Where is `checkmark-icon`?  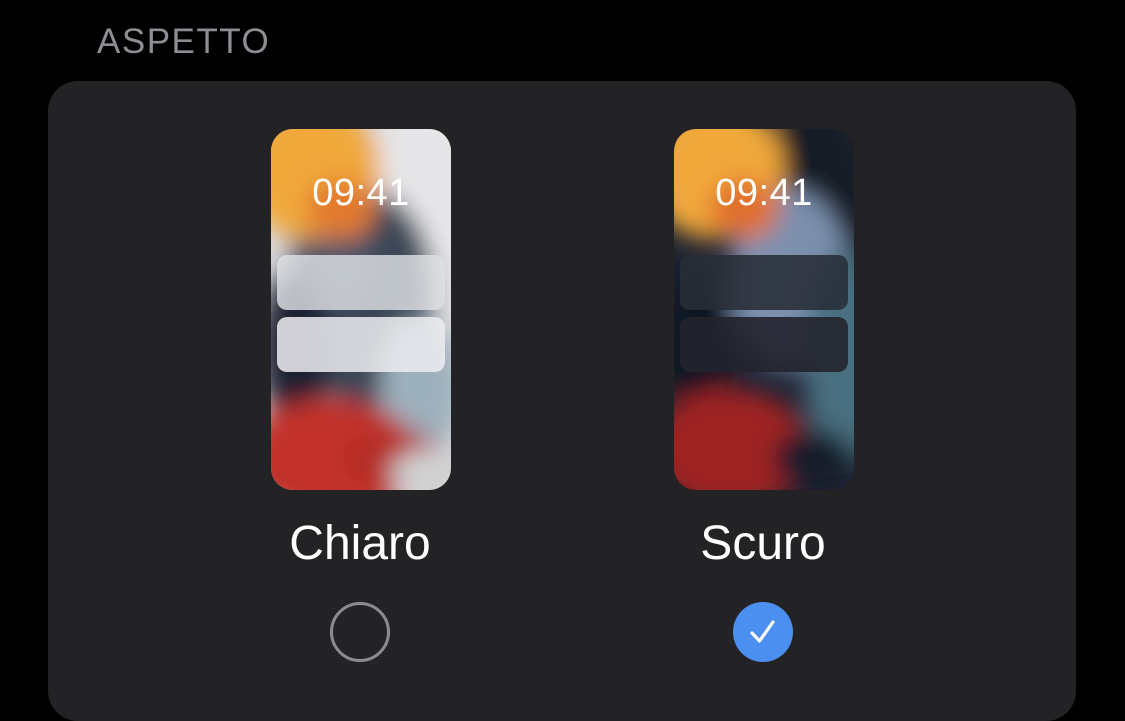 checkmark-icon is located at coordinates (762, 631).